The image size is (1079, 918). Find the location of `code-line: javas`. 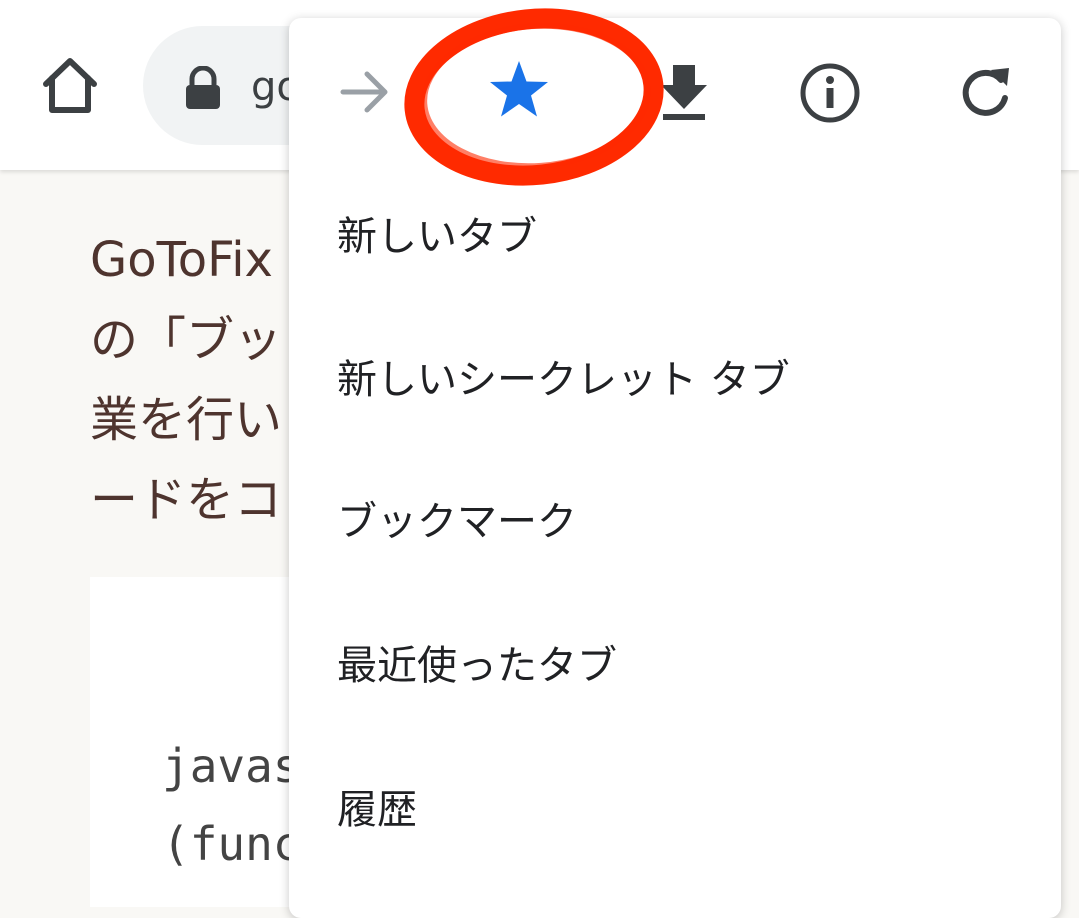

code-line: javas is located at coordinates (231, 766).